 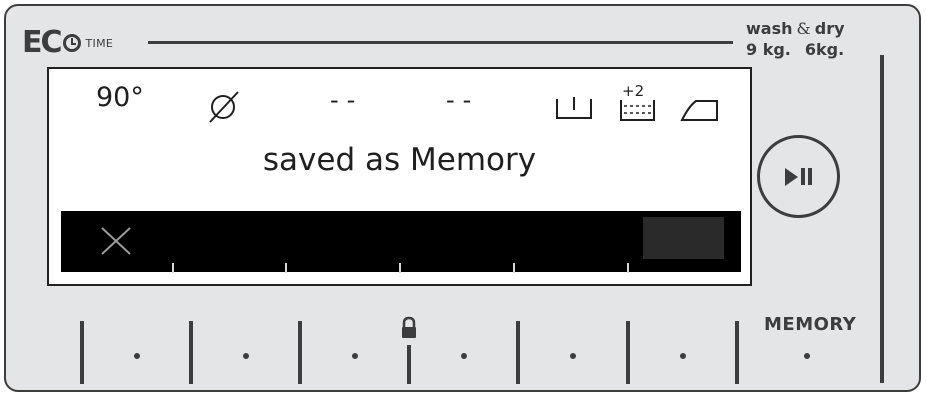 What do you see at coordinates (638, 111) in the screenshot?
I see `extra-rinse-icon` at bounding box center [638, 111].